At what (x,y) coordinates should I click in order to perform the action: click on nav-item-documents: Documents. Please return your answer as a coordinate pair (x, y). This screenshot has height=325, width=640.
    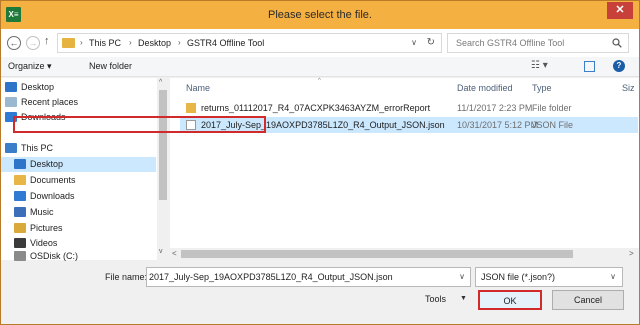
    Looking at the image, I should click on (78, 180).